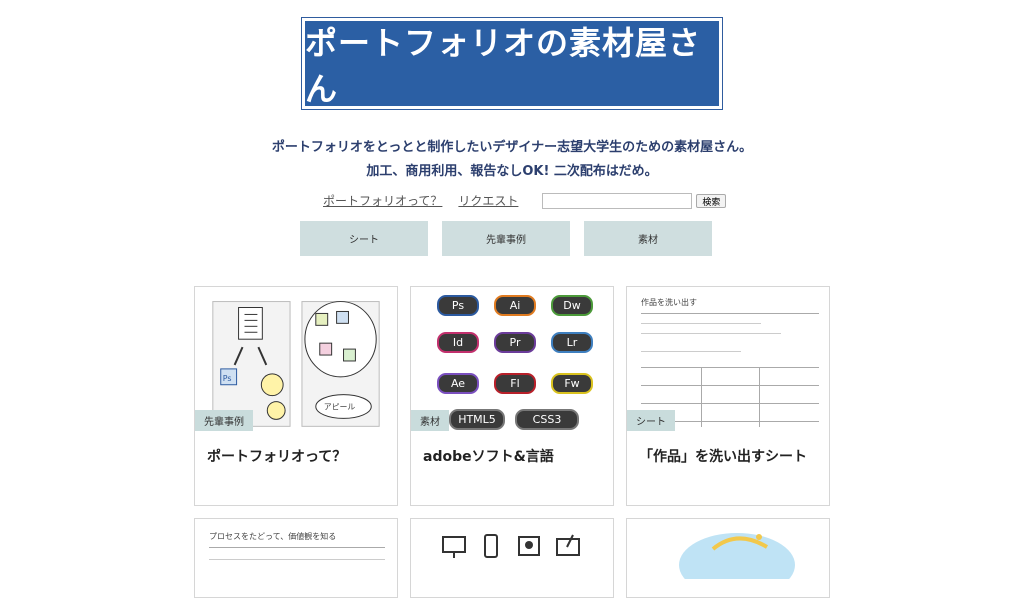 The image size is (1024, 598). I want to click on category-button-sheet: シート, so click(364, 238).